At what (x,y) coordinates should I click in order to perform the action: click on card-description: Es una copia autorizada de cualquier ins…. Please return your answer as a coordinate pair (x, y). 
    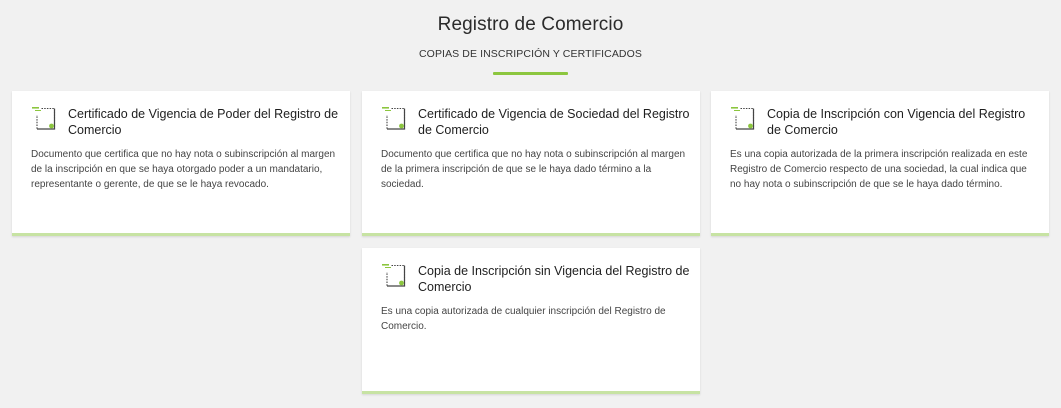
    Looking at the image, I should click on (523, 319).